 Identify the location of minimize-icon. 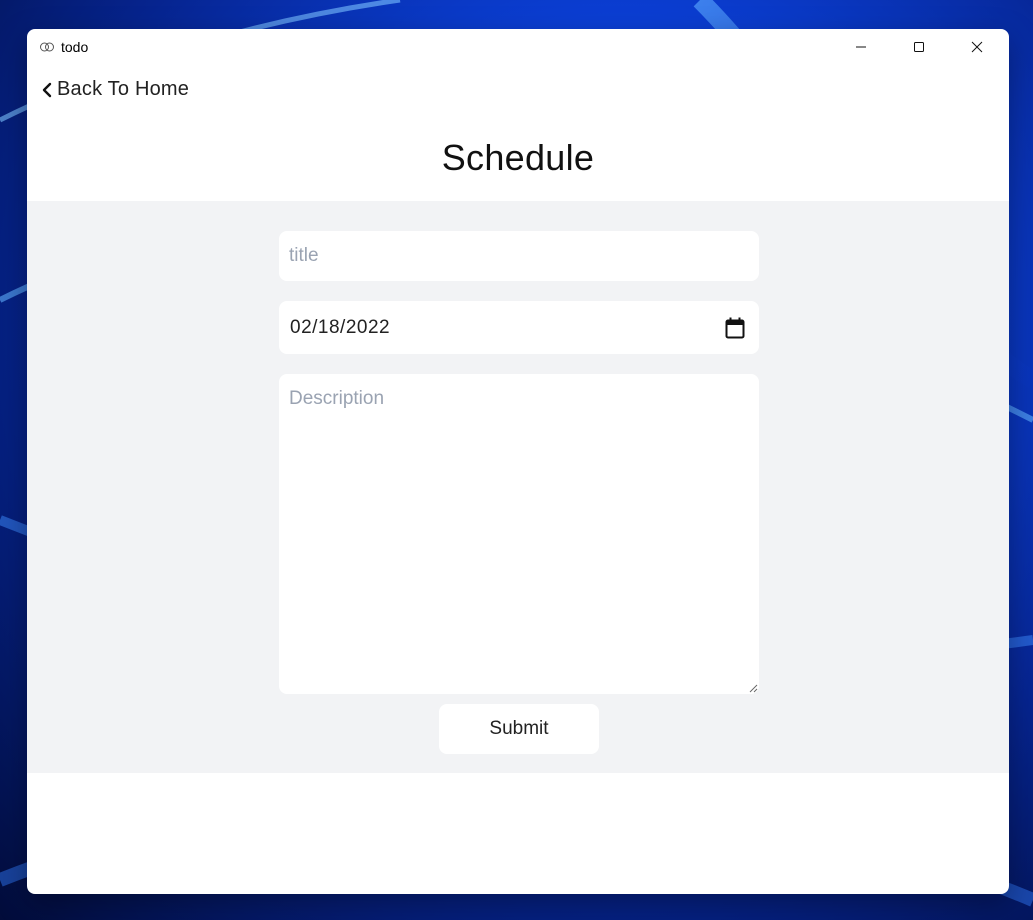
(861, 47).